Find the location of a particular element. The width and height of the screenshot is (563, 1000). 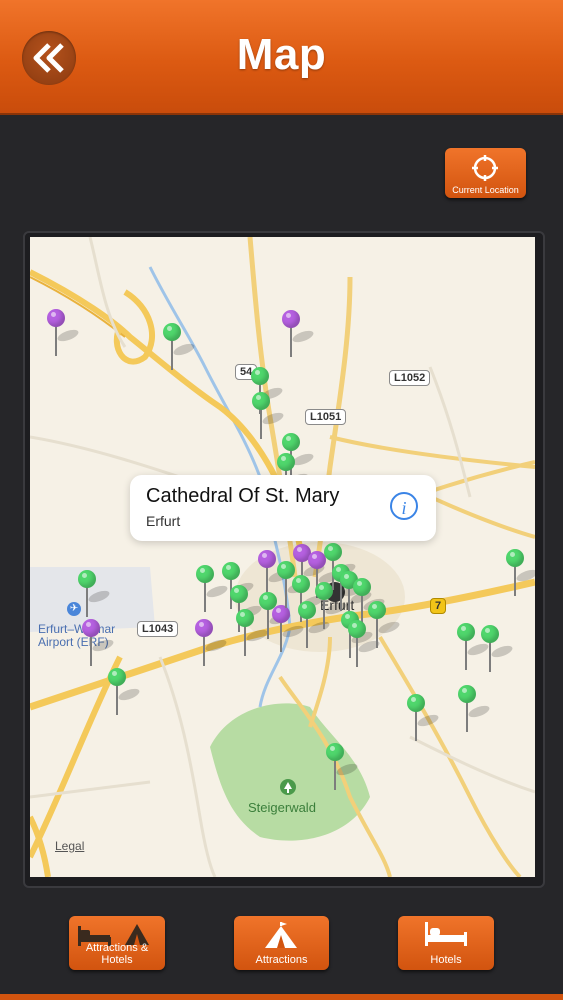

map-callout: Cathedral Of St. Mary Erfurt i is located at coordinates (283, 508).